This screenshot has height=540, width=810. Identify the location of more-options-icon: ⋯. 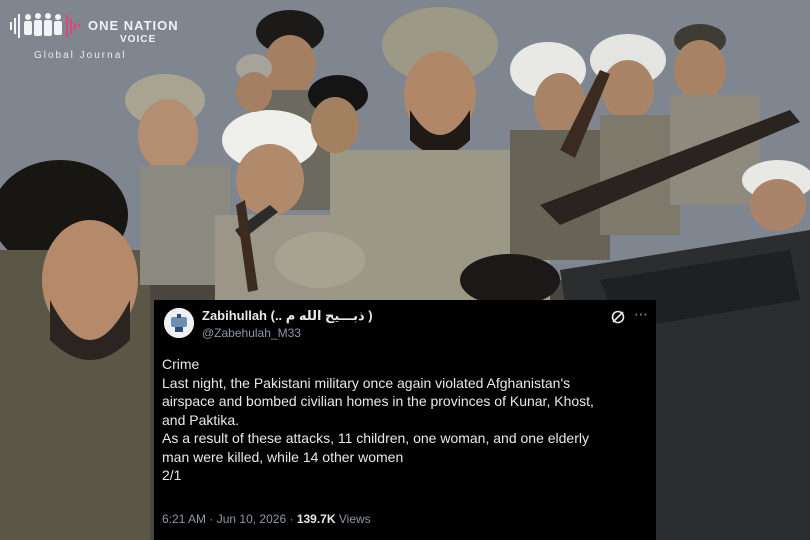
(641, 314).